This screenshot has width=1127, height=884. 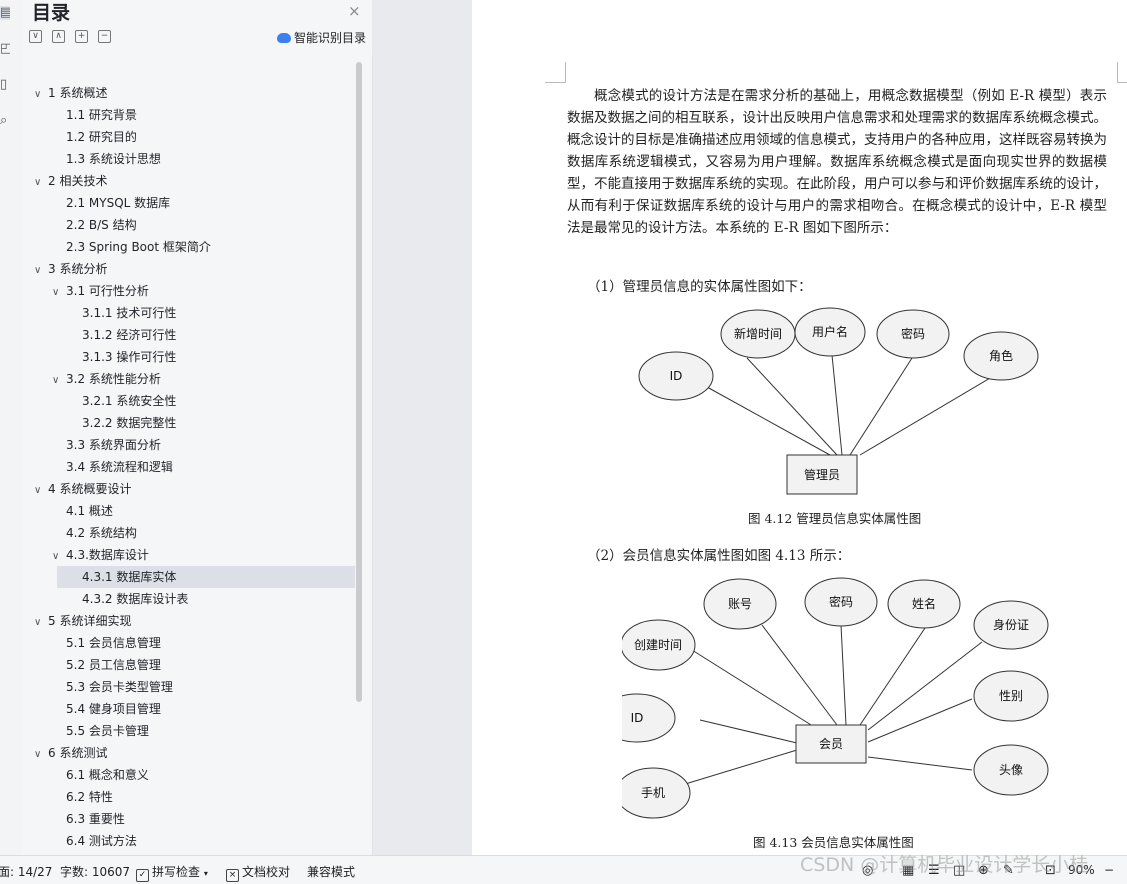 I want to click on toc-item-label: 3.1.1 技术可行性, so click(x=129, y=313).